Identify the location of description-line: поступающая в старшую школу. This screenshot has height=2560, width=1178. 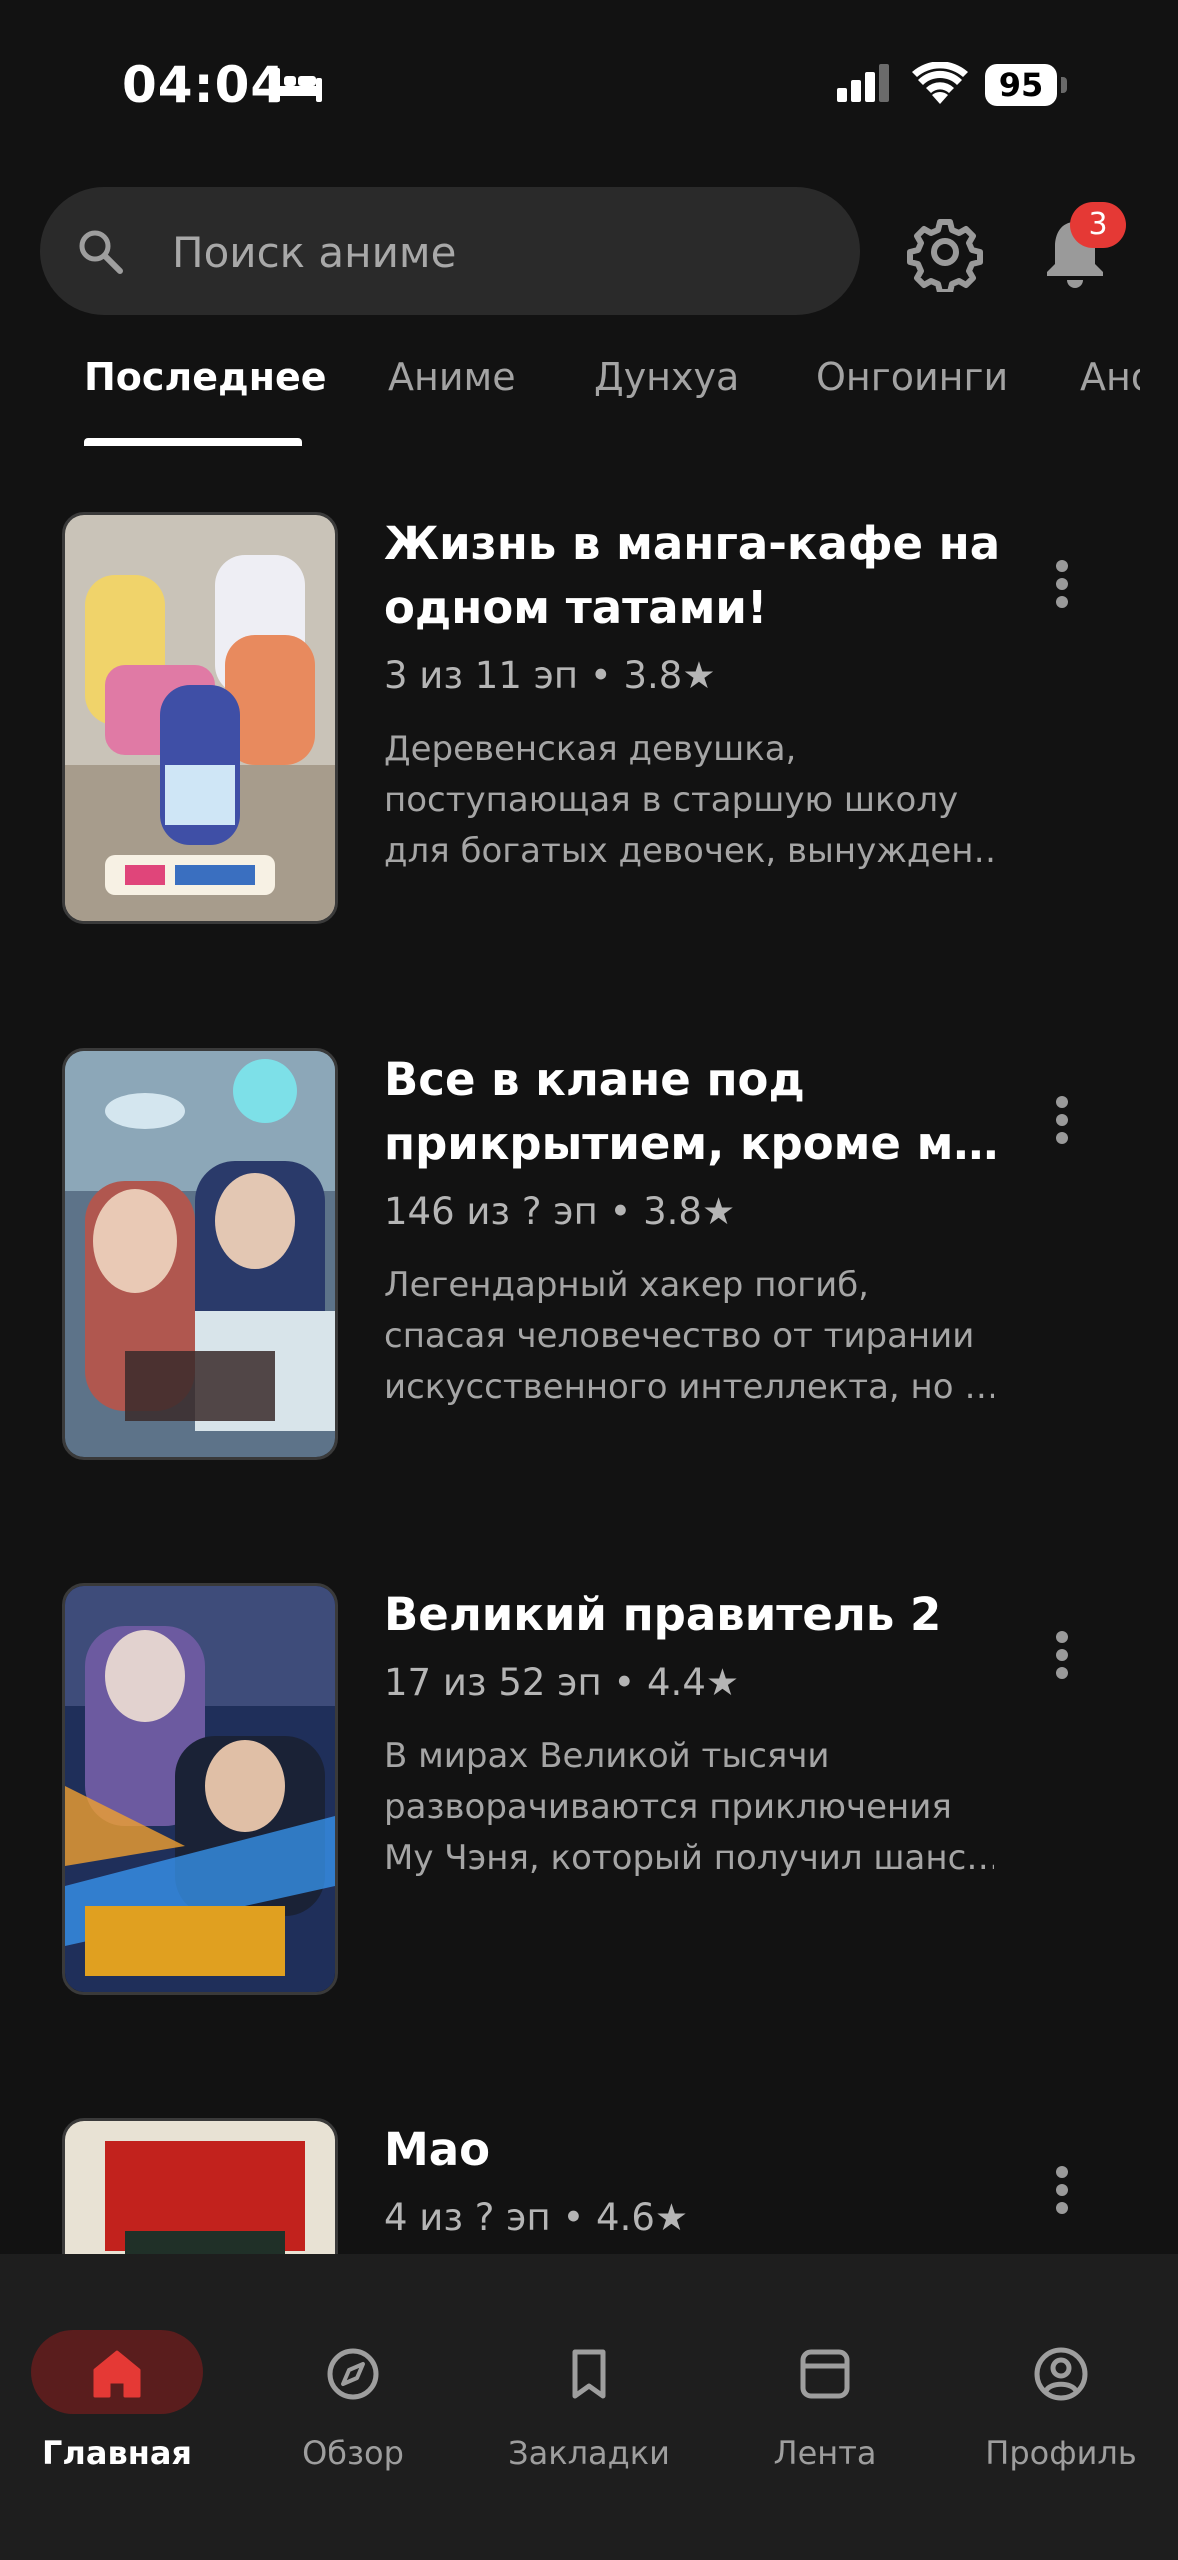
(671, 800).